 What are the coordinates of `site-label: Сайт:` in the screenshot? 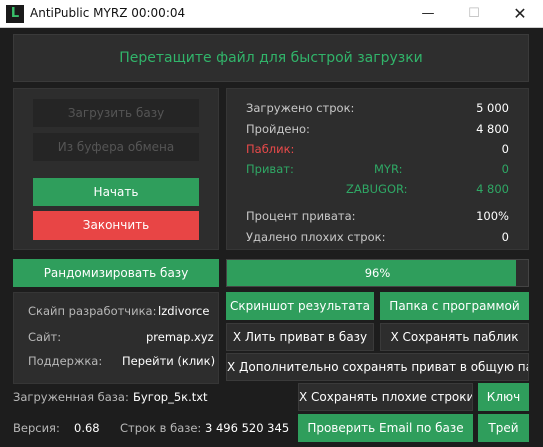 It's located at (45, 337).